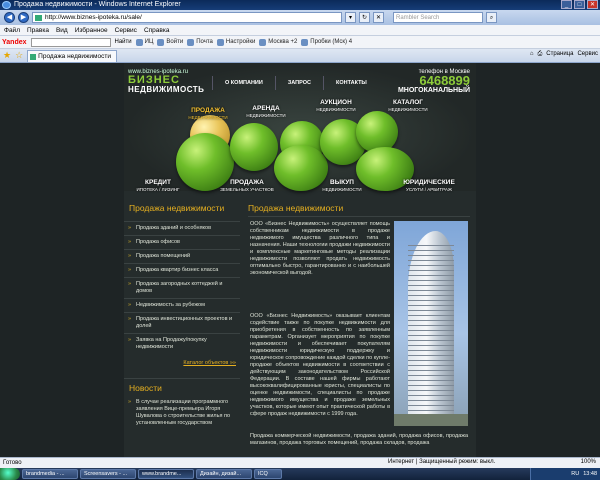 Image resolution: width=600 pixels, height=480 pixels. I want to click on yandex-item-label: Настройки, so click(240, 42).